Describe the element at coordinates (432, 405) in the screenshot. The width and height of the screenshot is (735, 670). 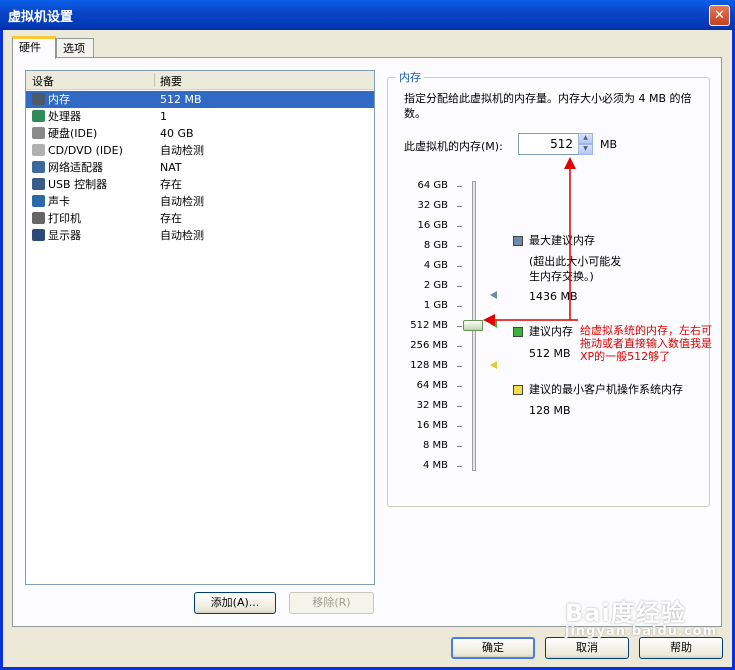
I see `scale-label: 32 MB` at that location.